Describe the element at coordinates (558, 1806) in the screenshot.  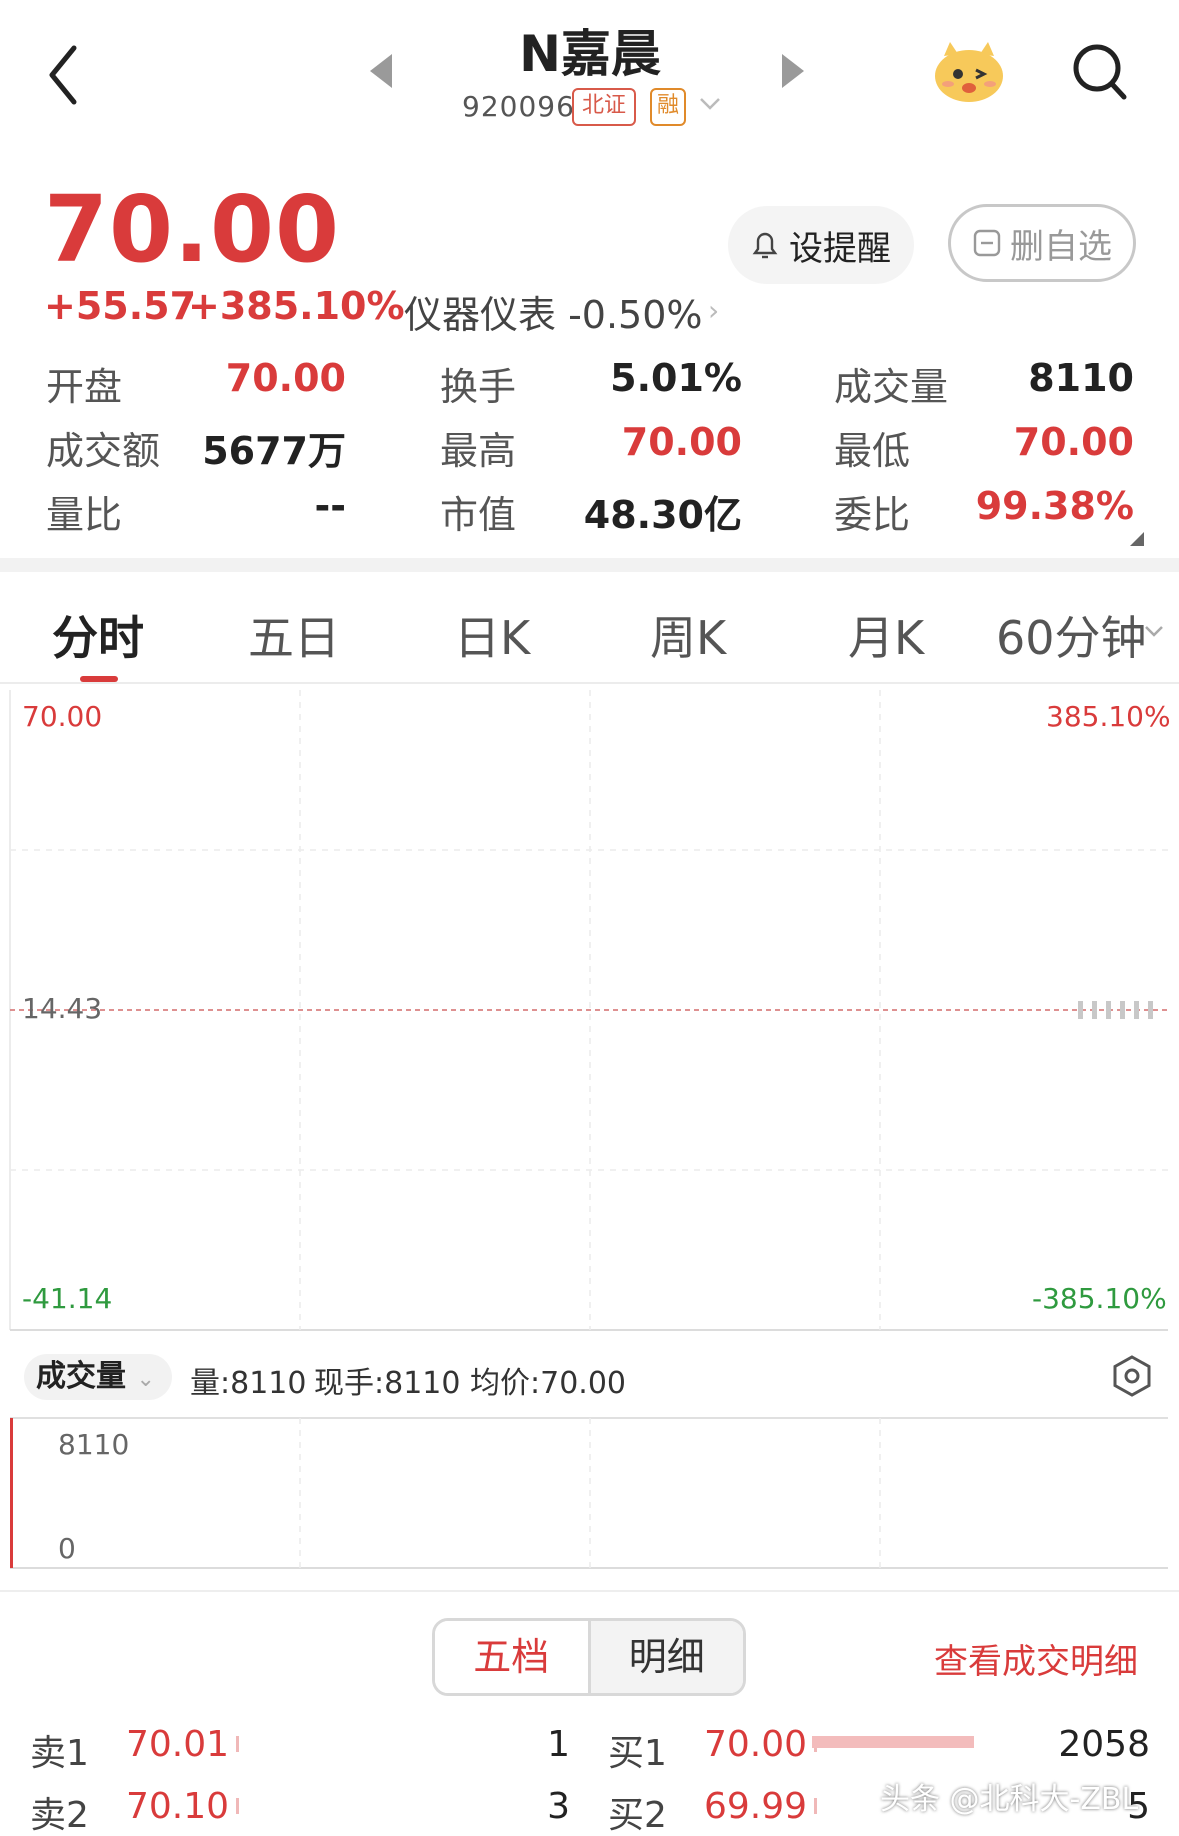
I see `sell-level-volume: 3` at that location.